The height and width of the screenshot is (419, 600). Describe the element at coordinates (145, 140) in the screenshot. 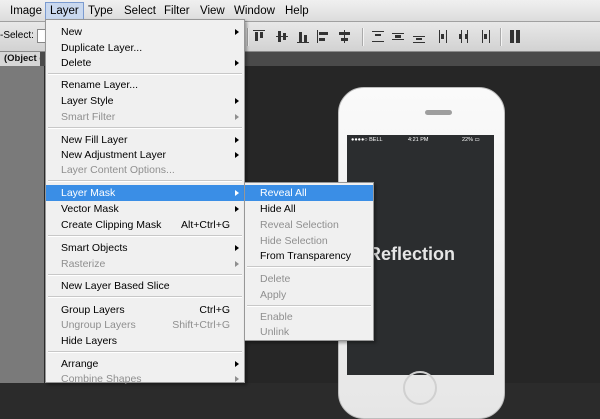

I see `menu-item-new-fill-layer: New Fill Layer` at that location.